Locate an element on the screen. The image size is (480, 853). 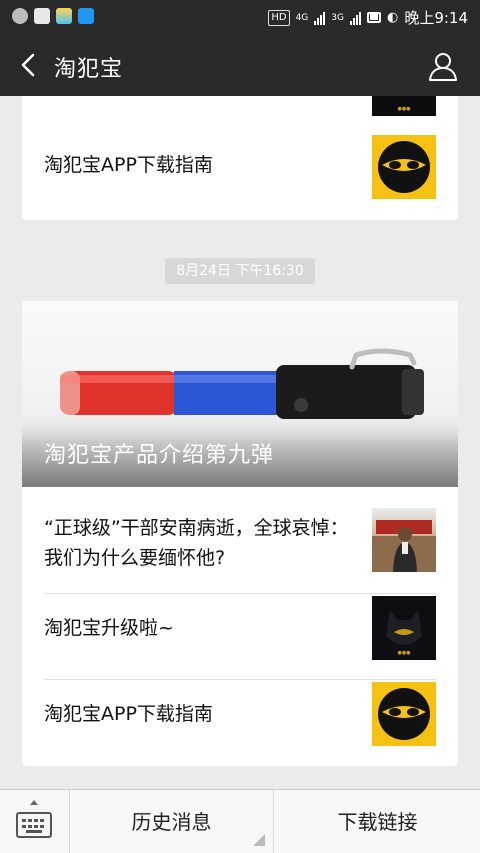
article-title: 淘犯宝升级啦~ is located at coordinates (109, 628).